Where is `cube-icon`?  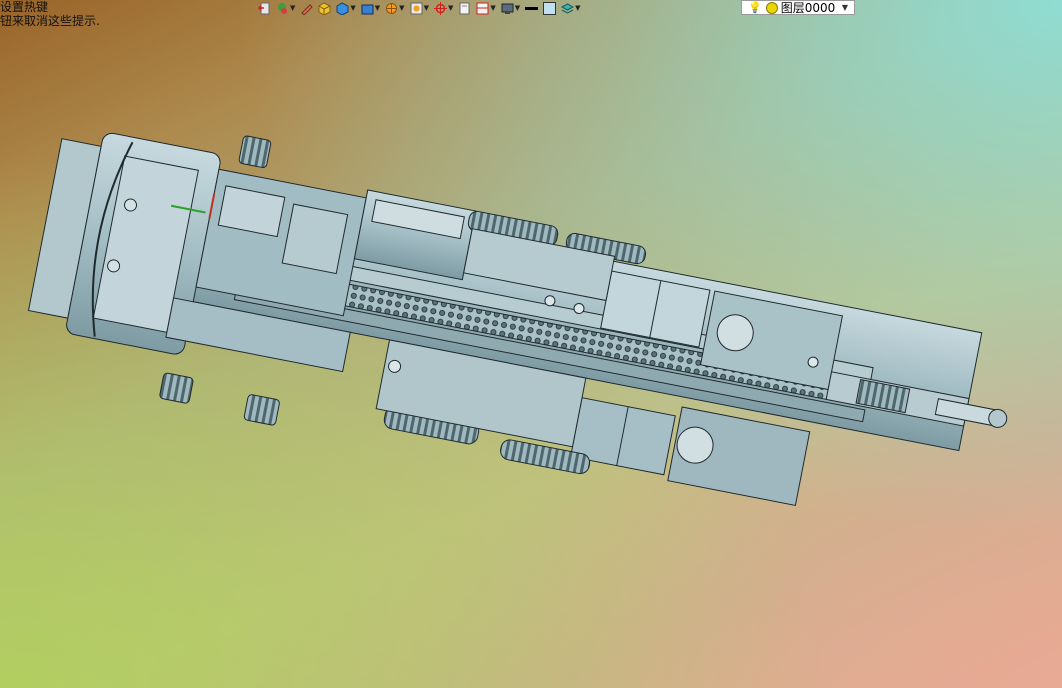
cube-icon is located at coordinates (342, 8).